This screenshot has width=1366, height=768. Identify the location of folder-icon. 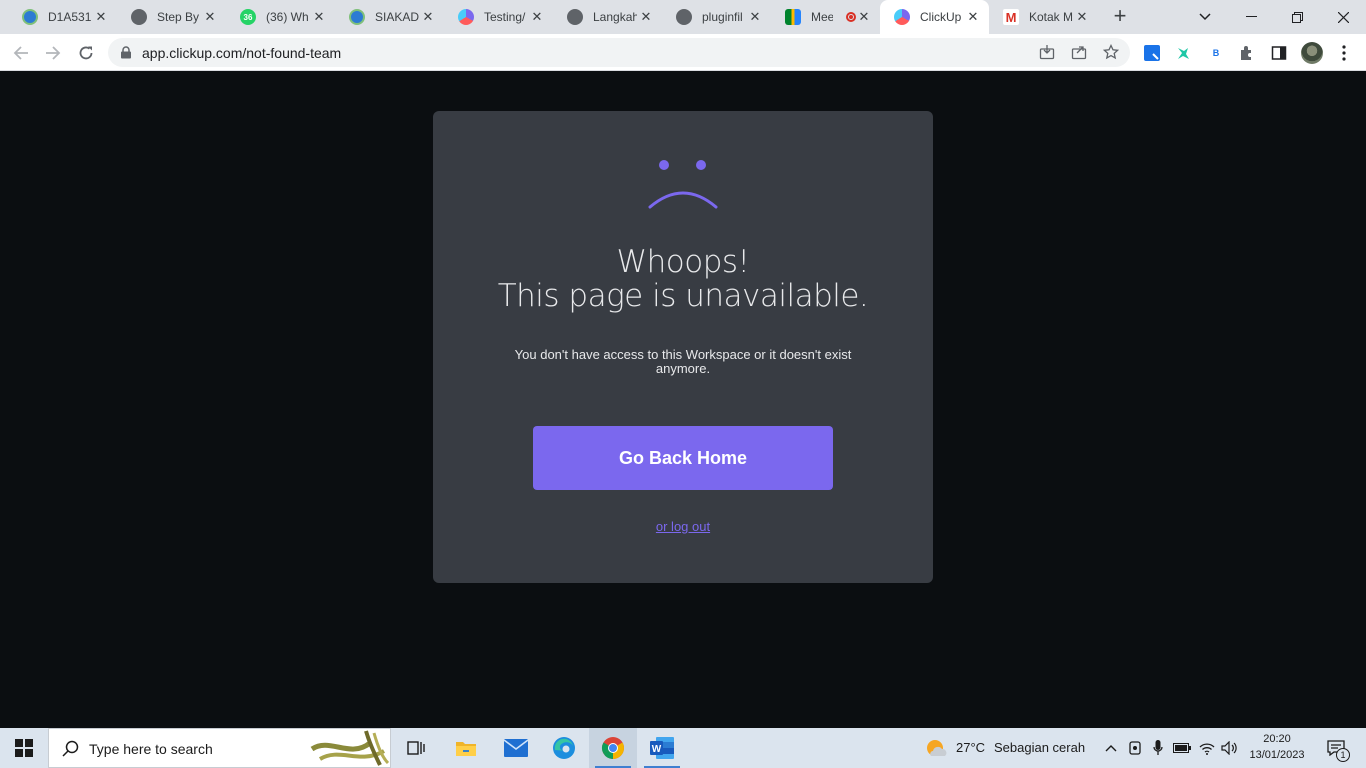
(466, 749).